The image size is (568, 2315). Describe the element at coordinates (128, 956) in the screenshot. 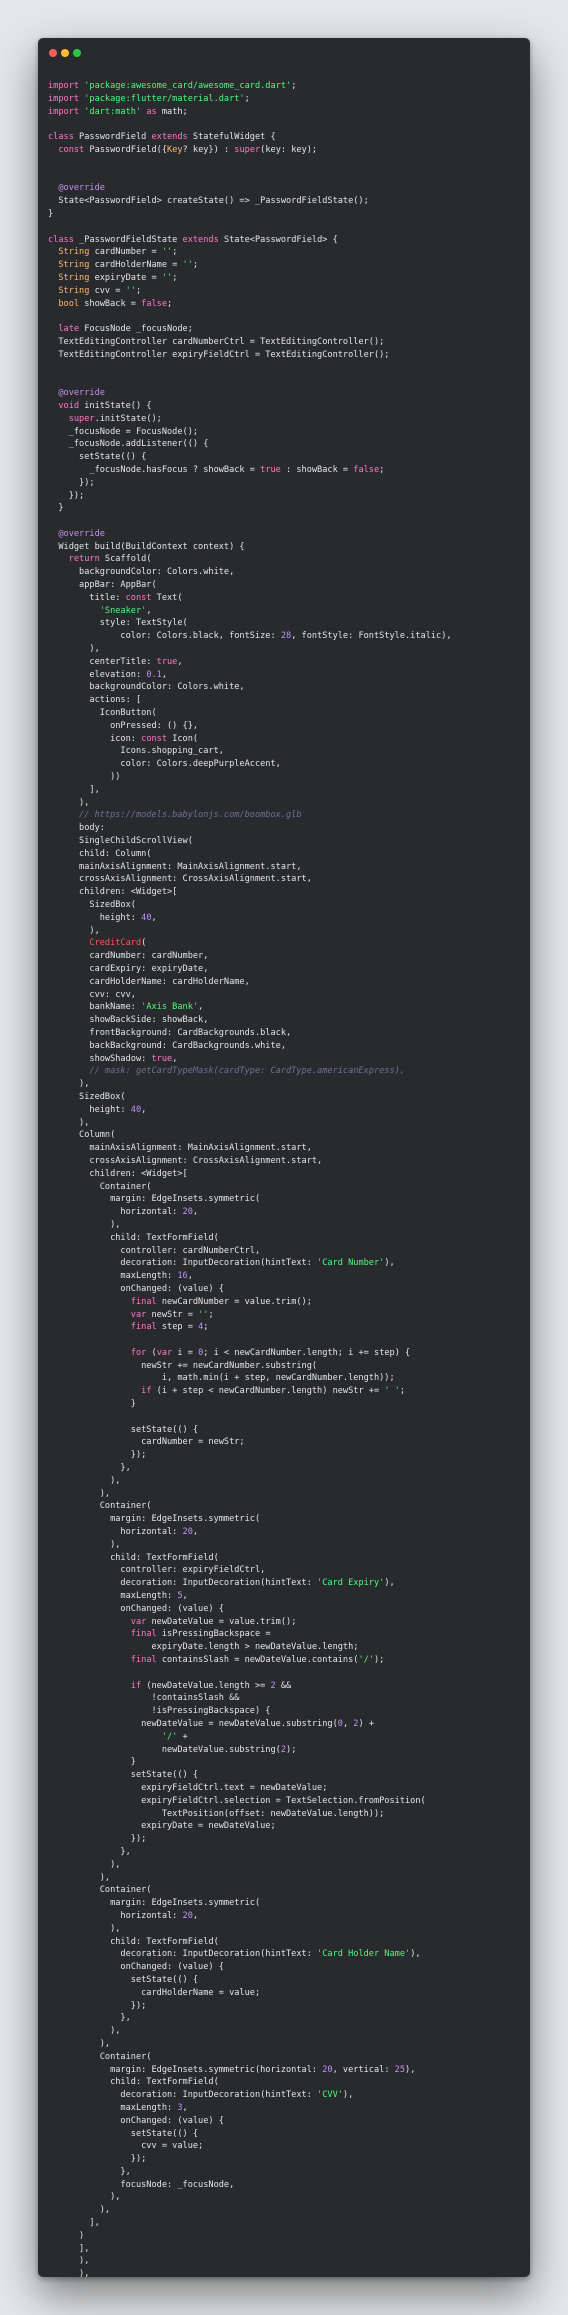

I see `code-token: cardNumber: cardNumber,` at that location.